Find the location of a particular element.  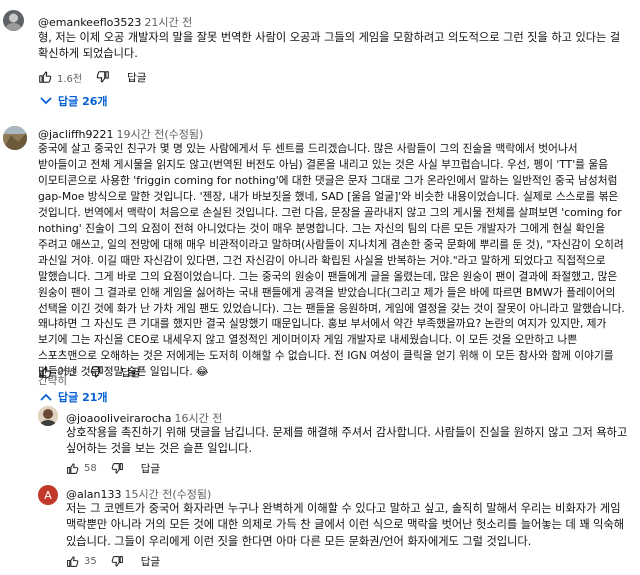

avatar-letter: A is located at coordinates (48, 495).